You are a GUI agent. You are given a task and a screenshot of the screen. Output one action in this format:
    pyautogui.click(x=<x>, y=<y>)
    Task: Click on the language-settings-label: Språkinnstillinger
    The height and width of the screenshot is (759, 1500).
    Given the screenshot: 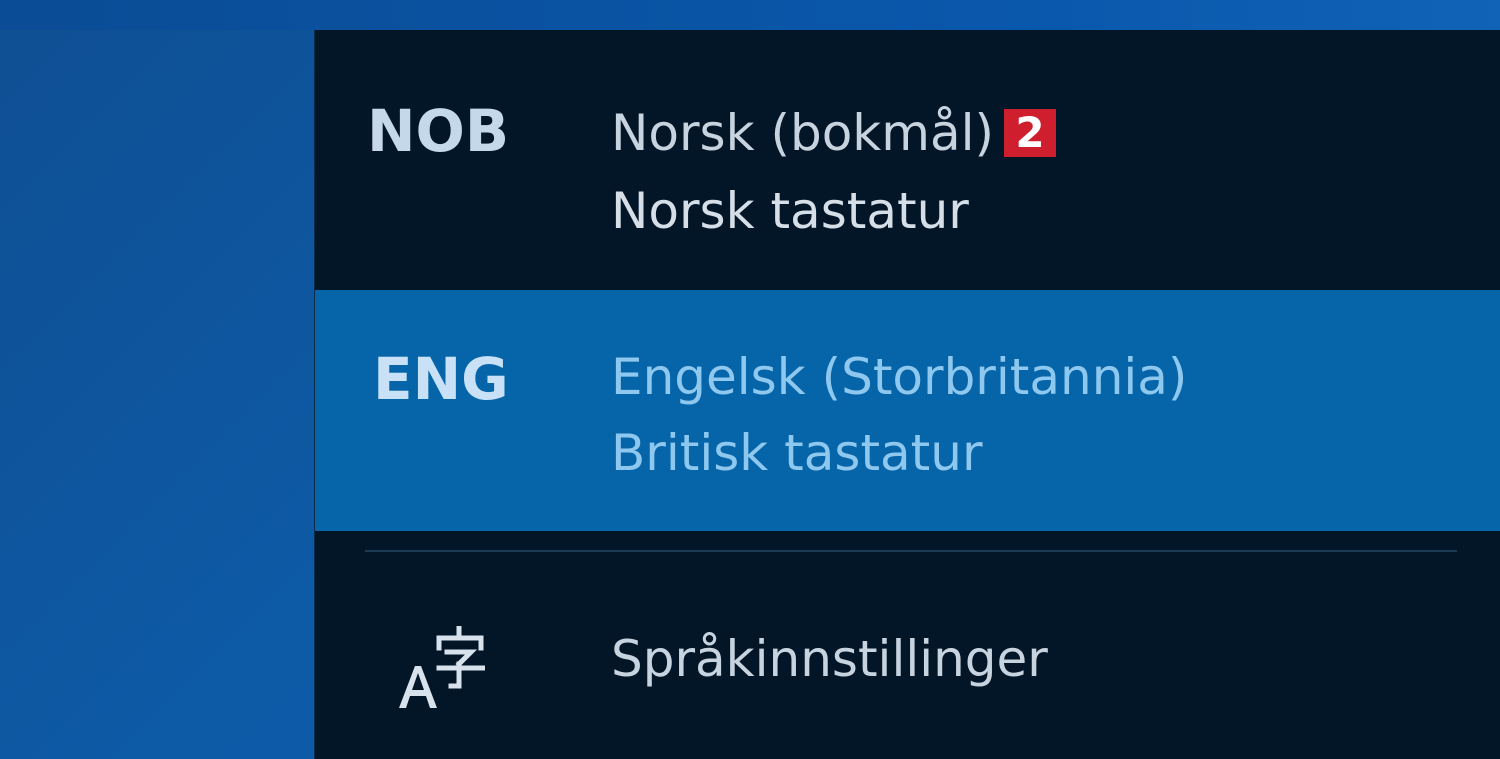 What is the action you would take?
    pyautogui.click(x=829, y=659)
    